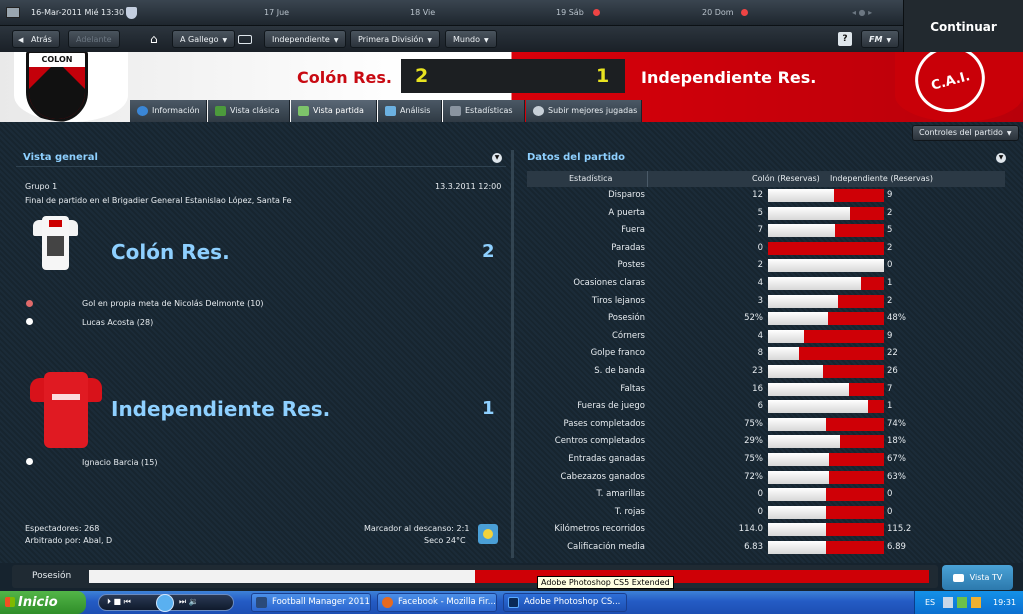  What do you see at coordinates (484, 111) in the screenshot?
I see `tab-estadisticas: Estadísticas` at bounding box center [484, 111].